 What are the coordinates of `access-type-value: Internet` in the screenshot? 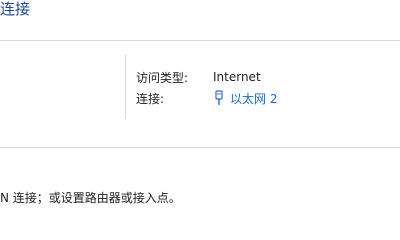 It's located at (237, 77).